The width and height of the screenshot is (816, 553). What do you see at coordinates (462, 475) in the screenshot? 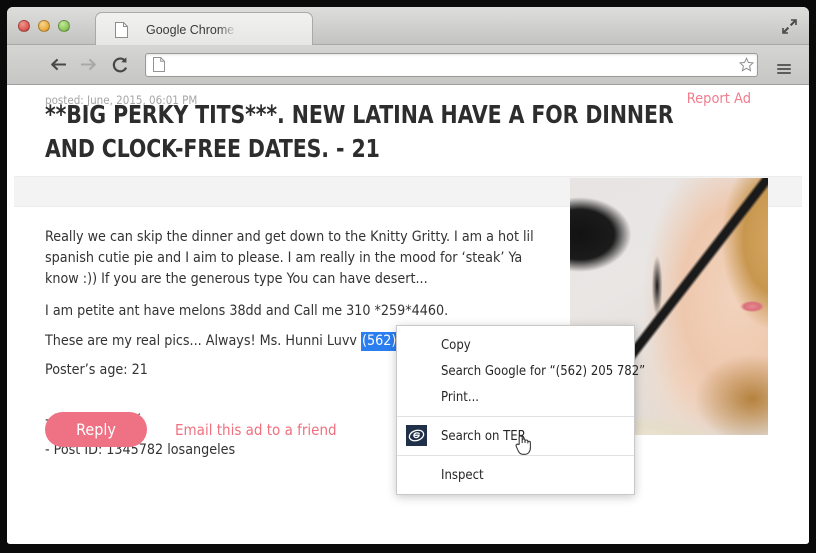
I see `menu-item-label: Inspect` at bounding box center [462, 475].